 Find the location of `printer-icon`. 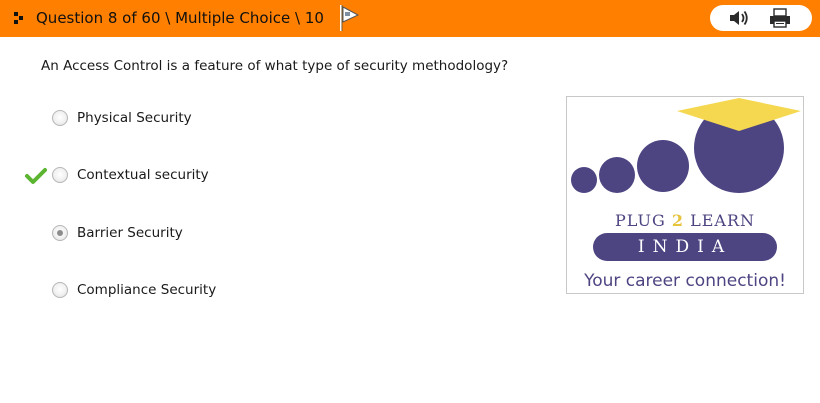

printer-icon is located at coordinates (780, 18).